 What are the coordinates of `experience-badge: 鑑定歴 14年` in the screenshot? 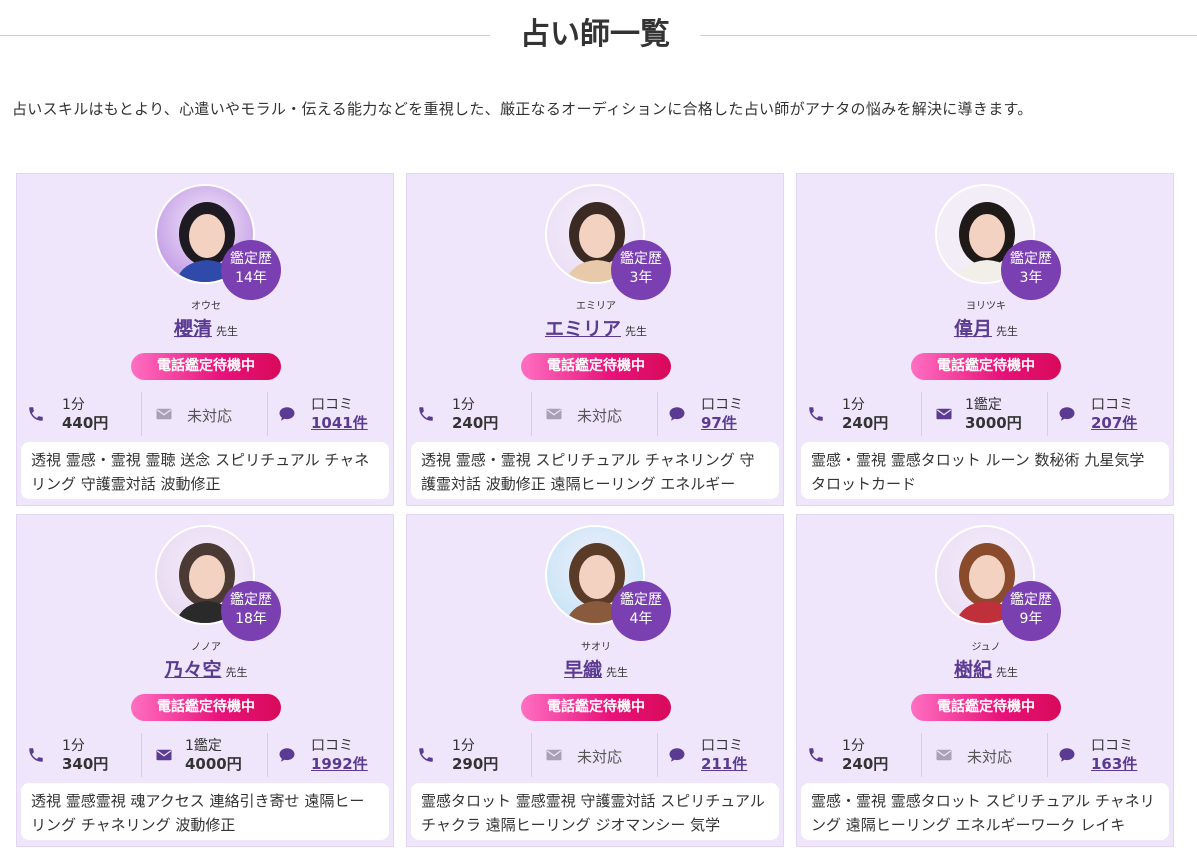 It's located at (251, 270).